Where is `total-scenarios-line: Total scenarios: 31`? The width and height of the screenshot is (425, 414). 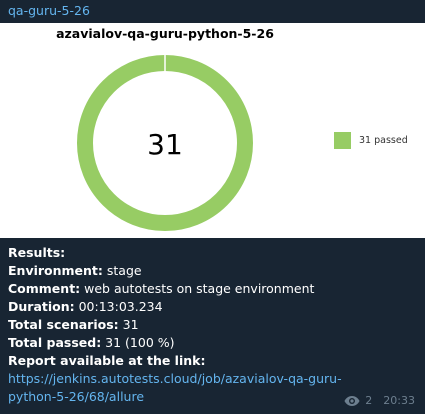 total-scenarios-line: Total scenarios: 31 is located at coordinates (213, 325).